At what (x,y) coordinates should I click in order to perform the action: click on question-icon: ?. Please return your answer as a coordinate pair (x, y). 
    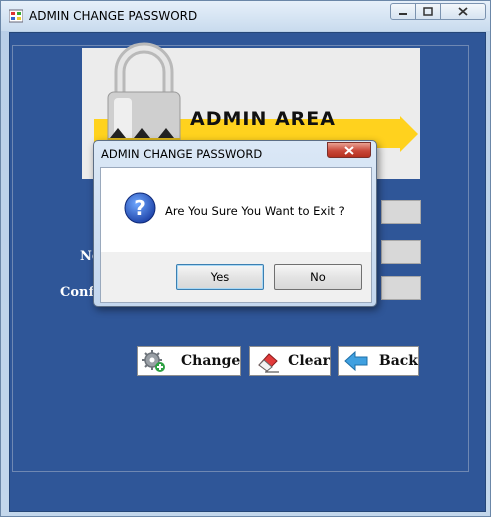
    Looking at the image, I should click on (140, 208).